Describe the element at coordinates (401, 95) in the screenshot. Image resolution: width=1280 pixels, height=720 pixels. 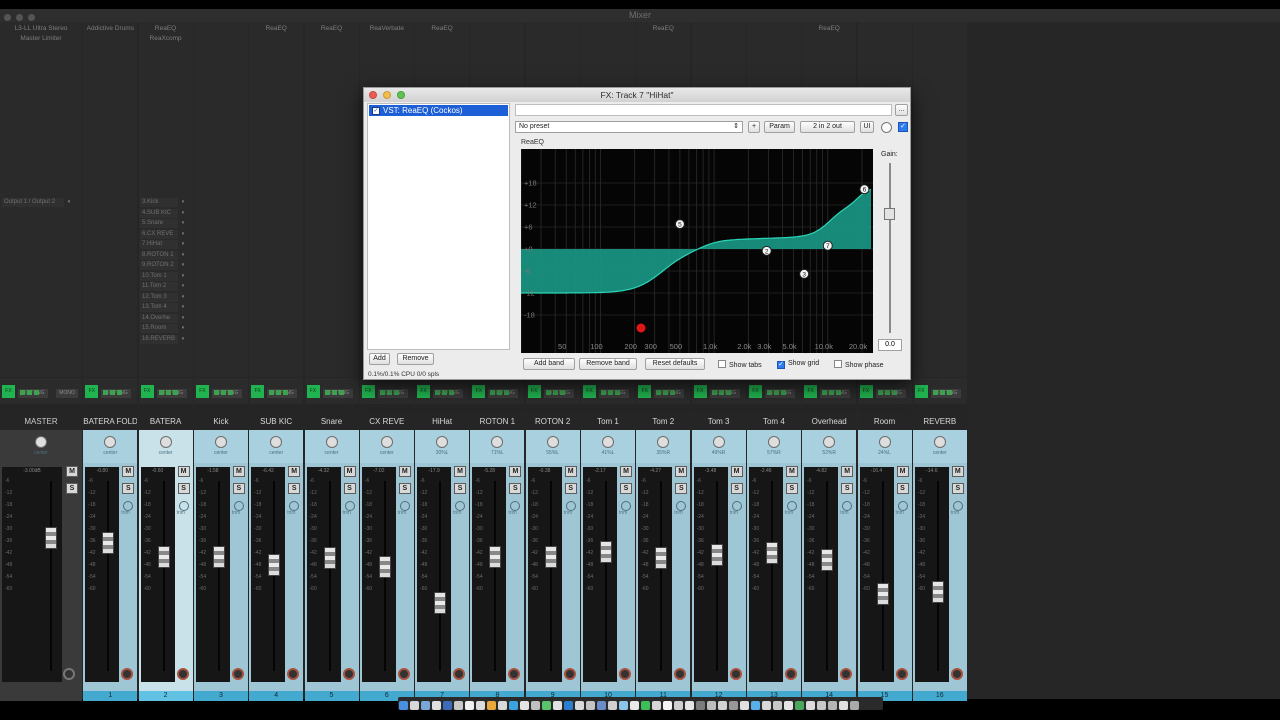
I see `zoom-icon` at that location.